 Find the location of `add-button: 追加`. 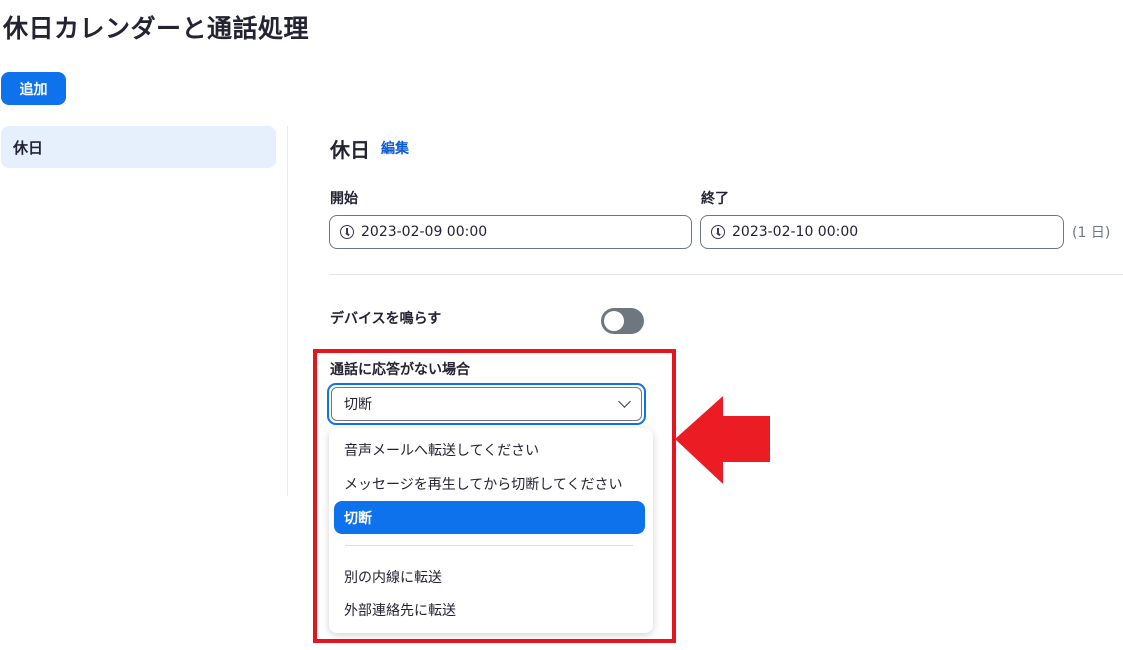

add-button: 追加 is located at coordinates (33, 88).